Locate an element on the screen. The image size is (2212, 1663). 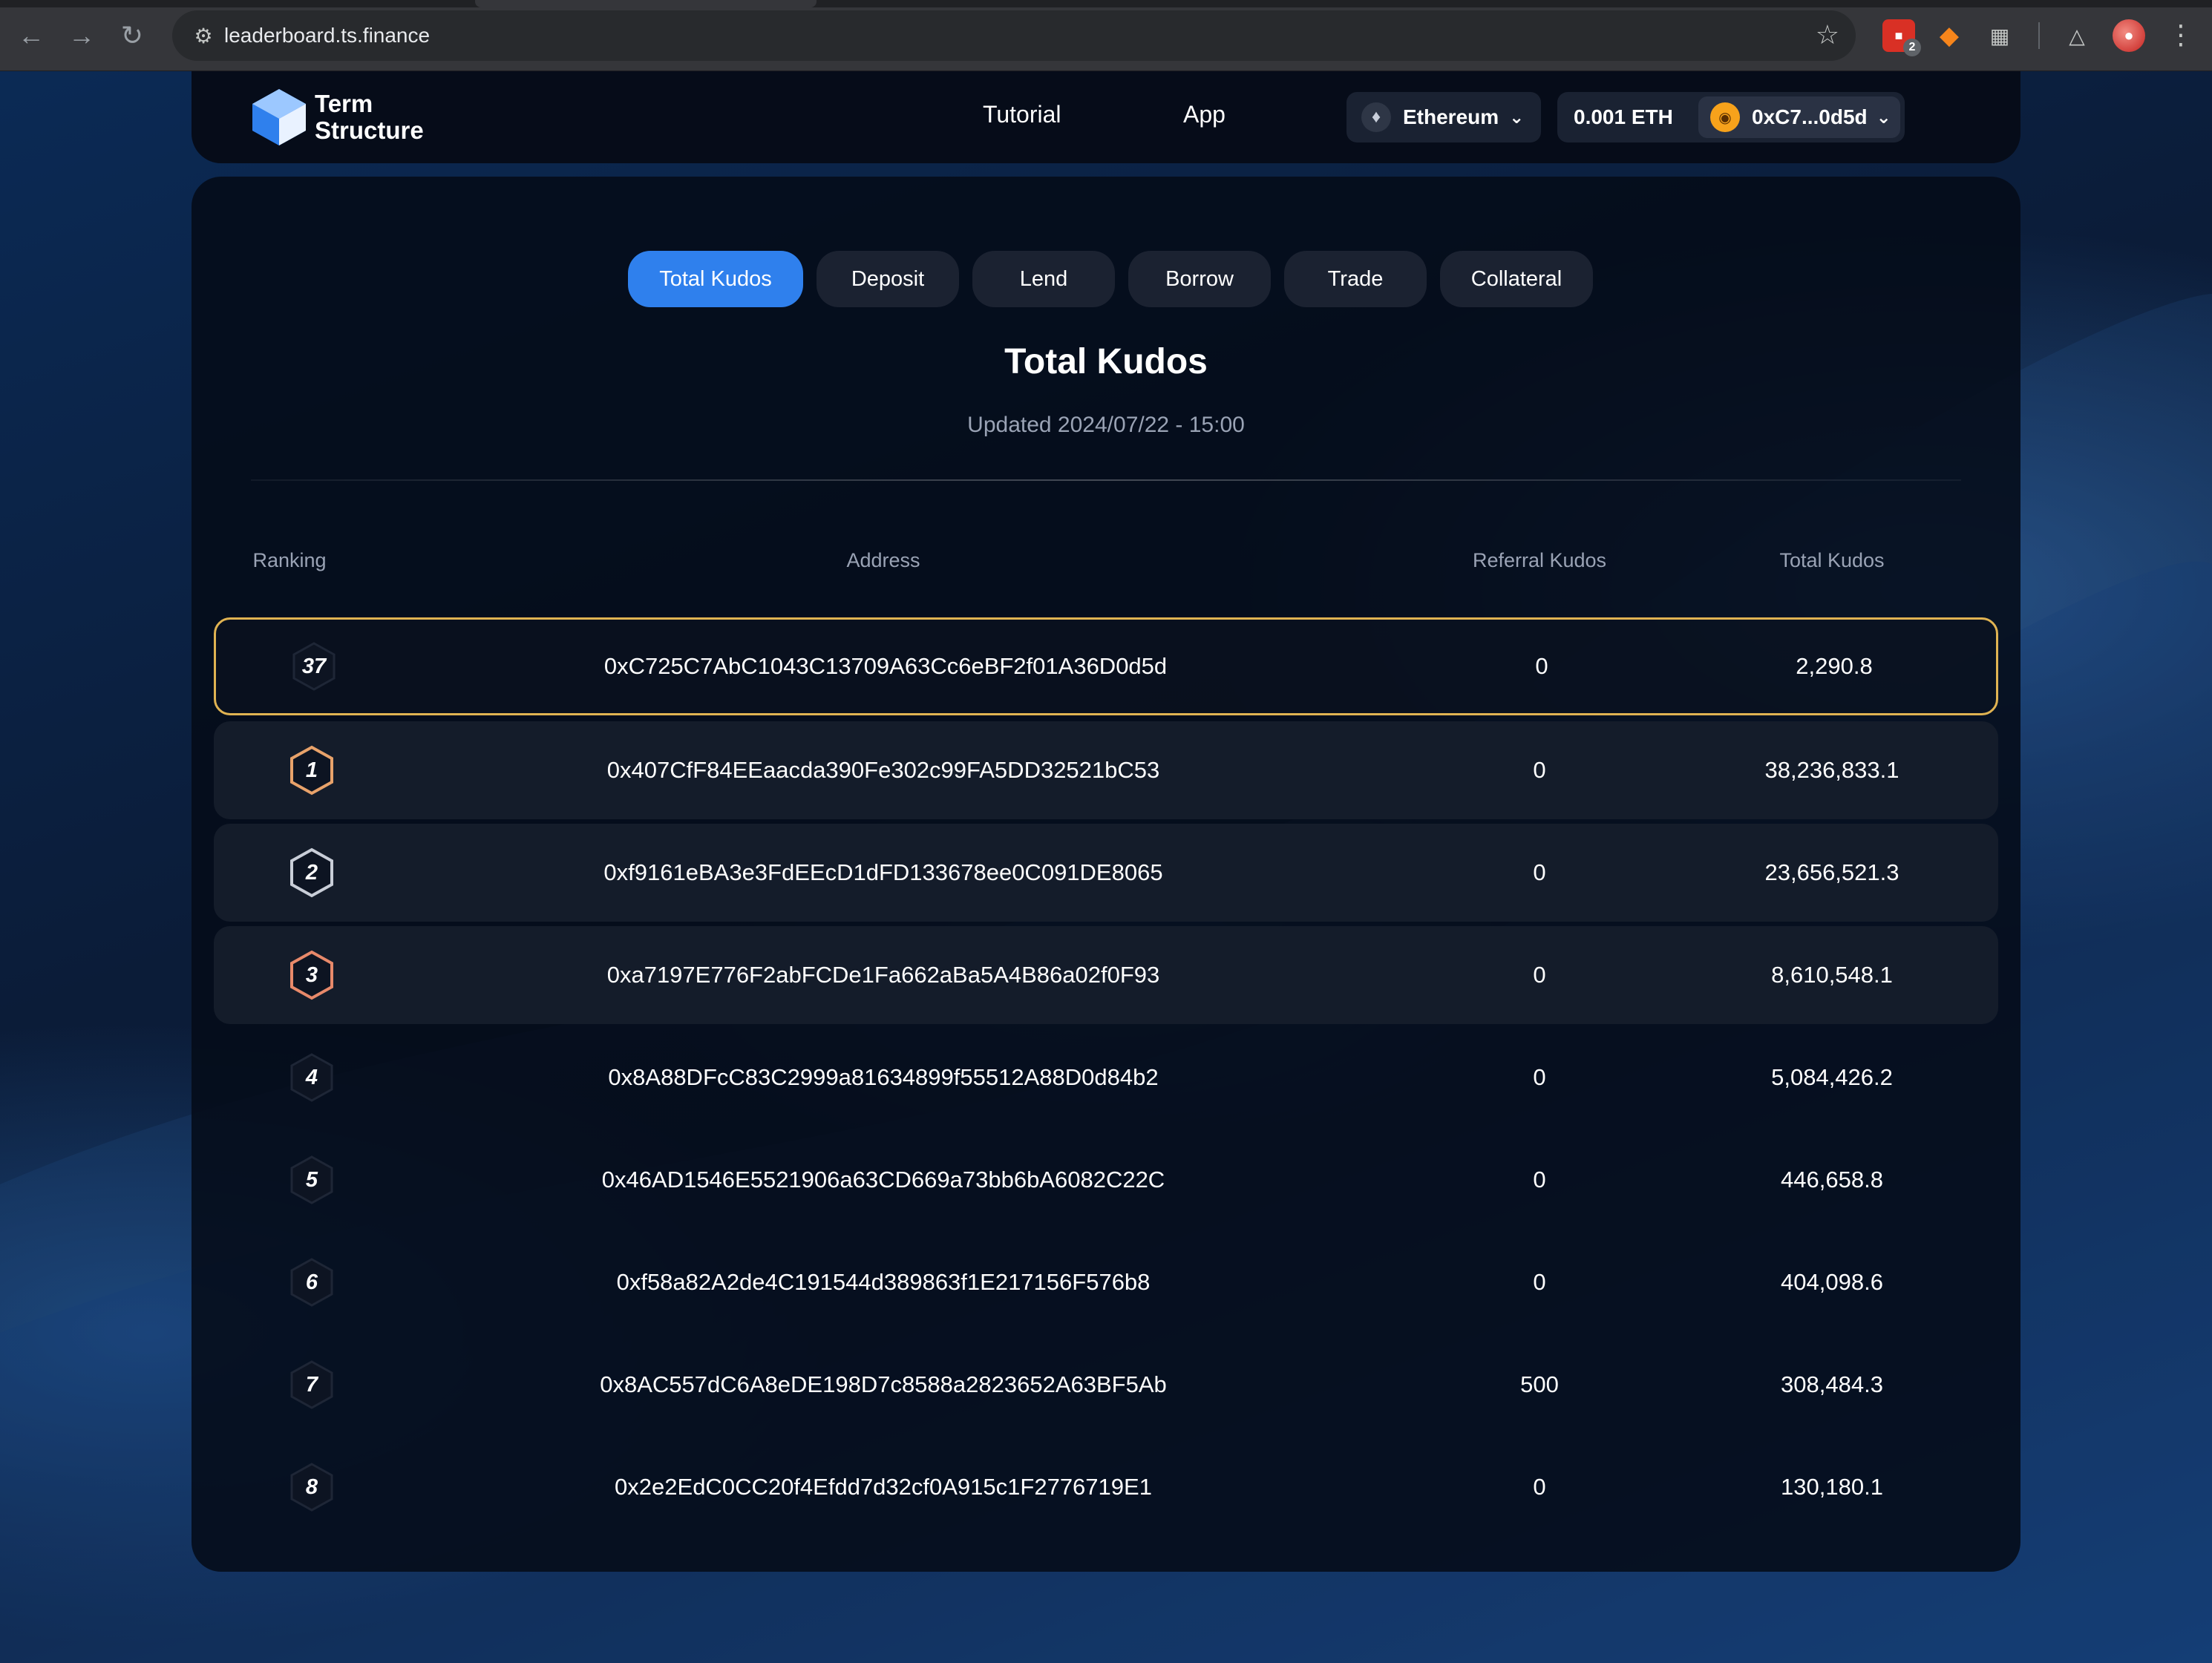
row-total-kudos: 446,658.8 is located at coordinates (1832, 1180).